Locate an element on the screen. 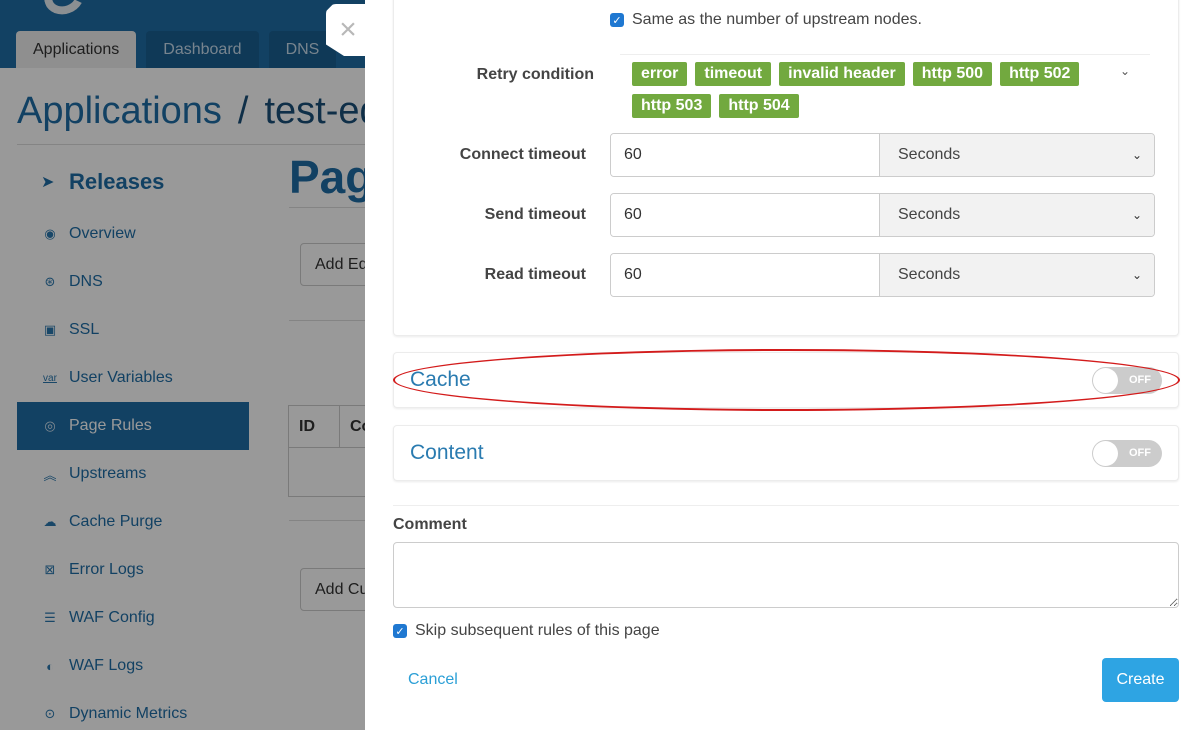 This screenshot has width=1184, height=730. retry-tag: timeout is located at coordinates (733, 74).